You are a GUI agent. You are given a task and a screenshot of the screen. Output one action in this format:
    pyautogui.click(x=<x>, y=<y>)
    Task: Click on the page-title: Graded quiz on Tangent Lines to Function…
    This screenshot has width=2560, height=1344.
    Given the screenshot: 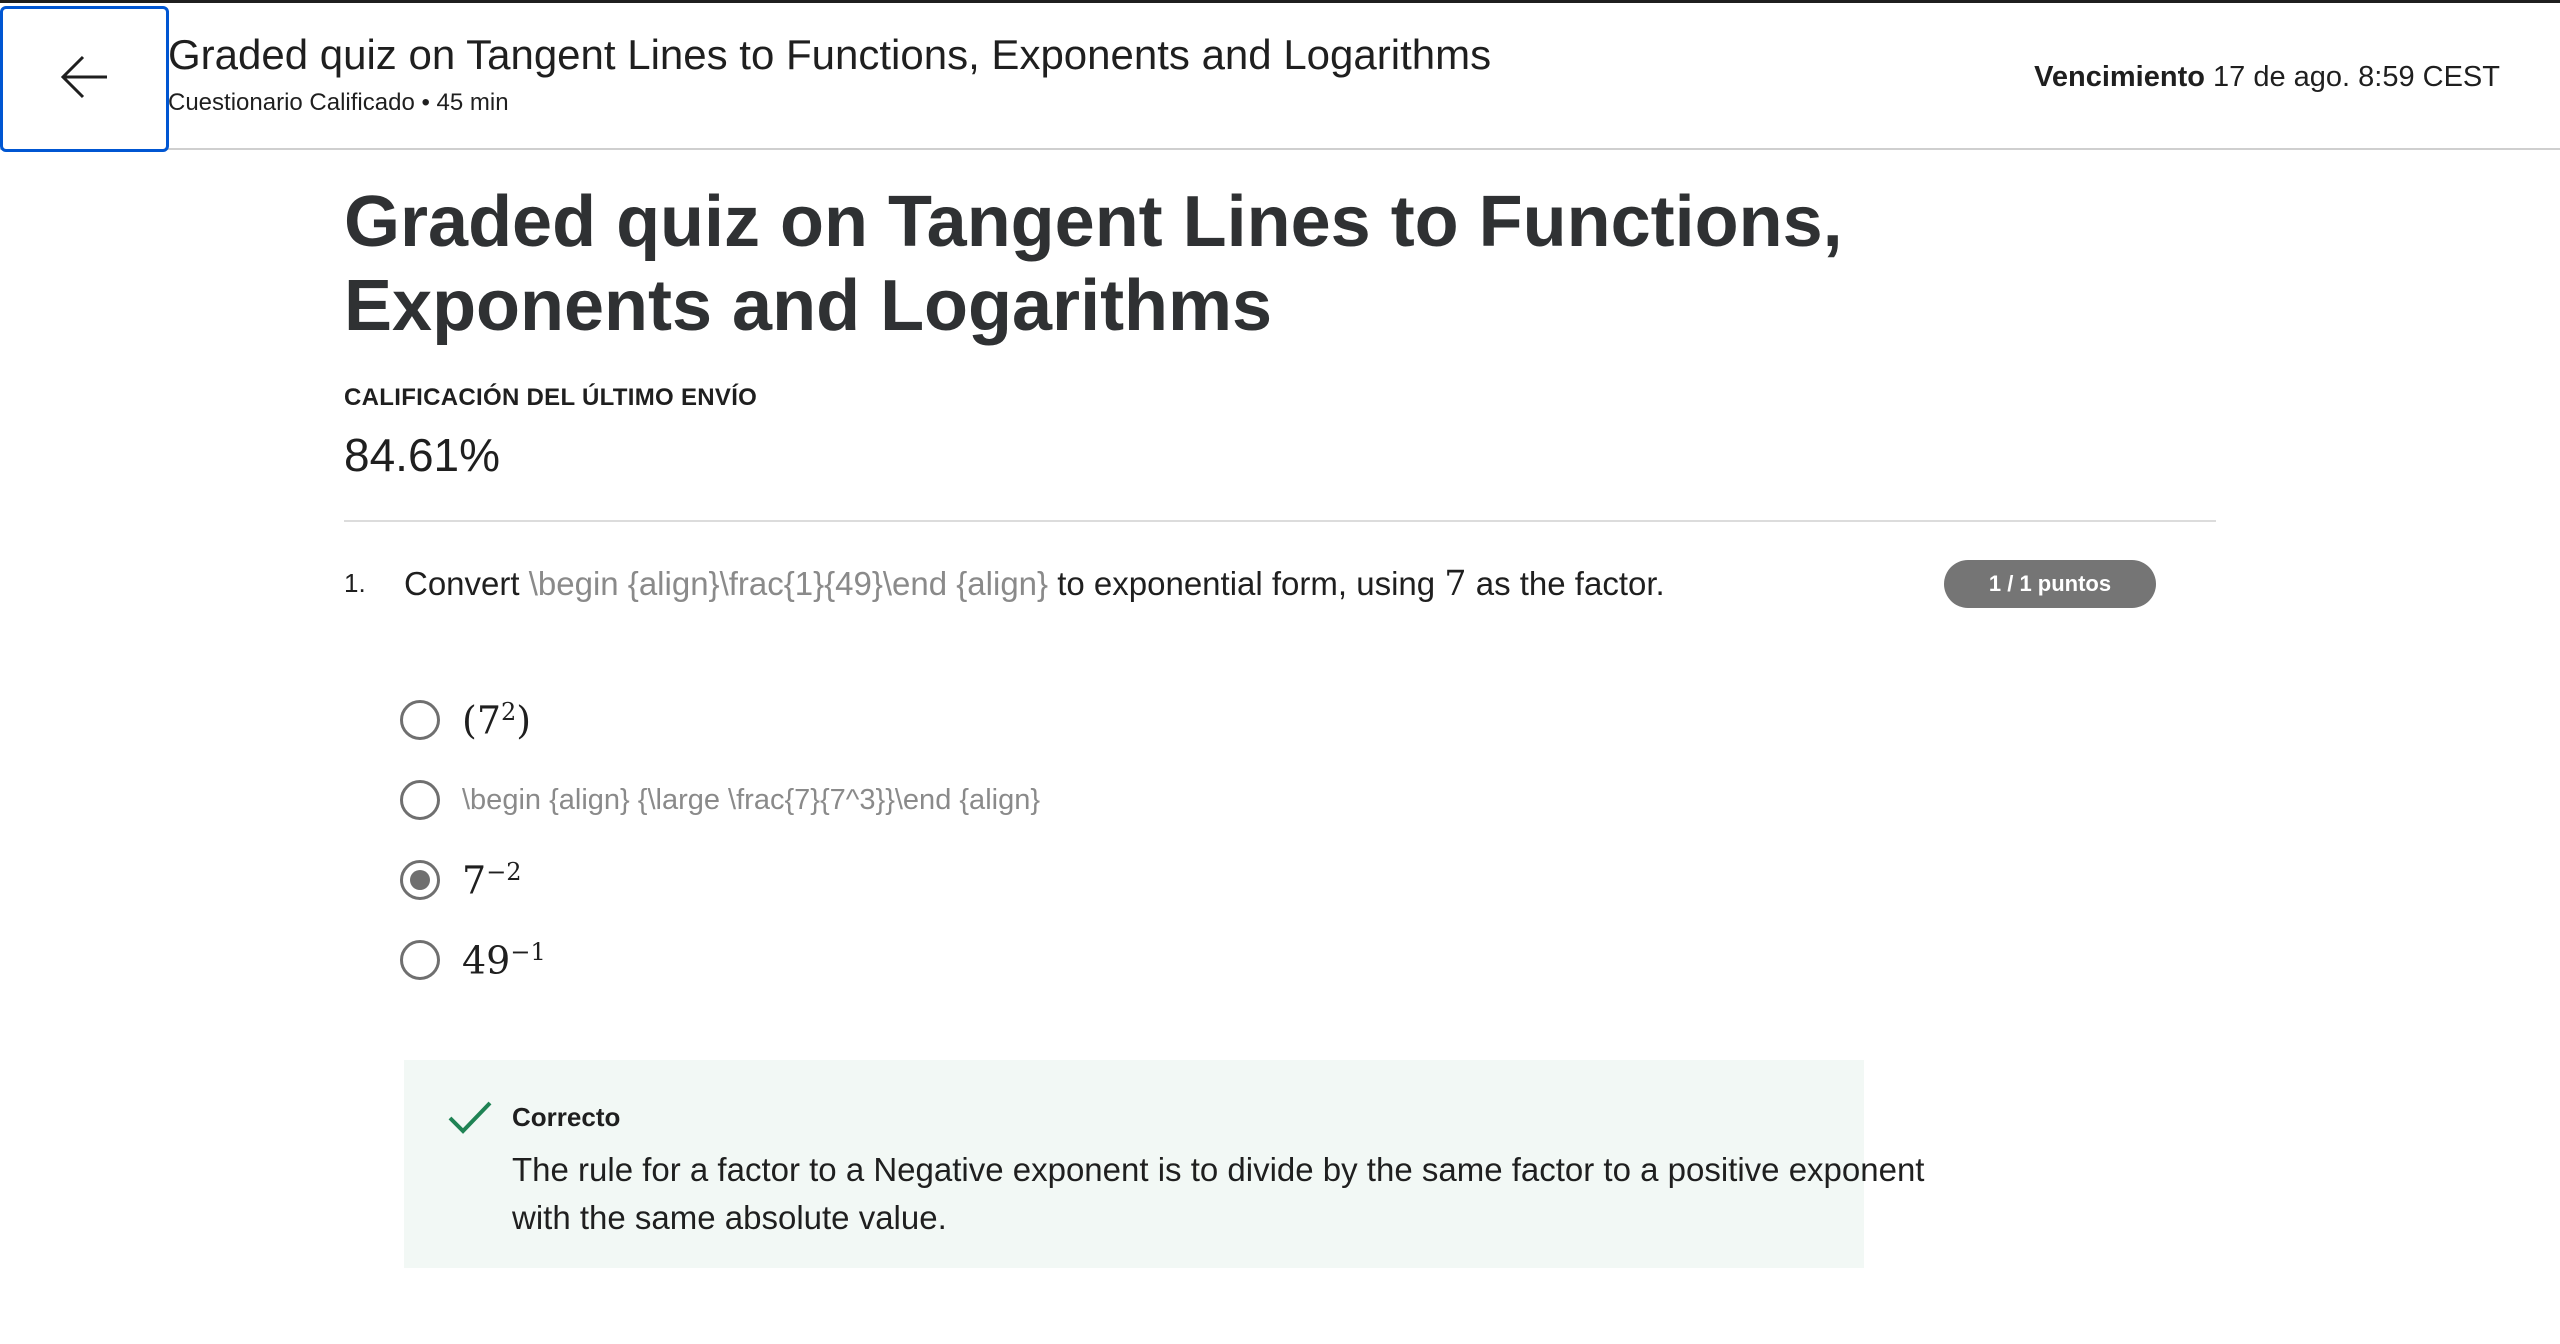 What is the action you would take?
    pyautogui.click(x=1093, y=264)
    